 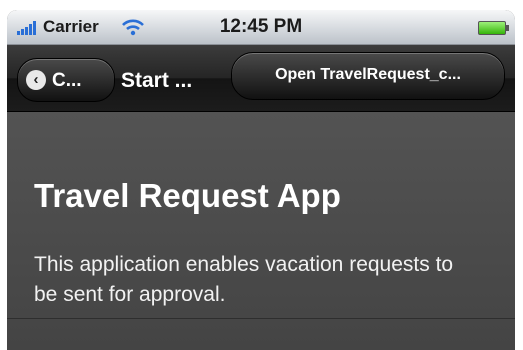 I want to click on page-title: Travel Request App, so click(x=187, y=195).